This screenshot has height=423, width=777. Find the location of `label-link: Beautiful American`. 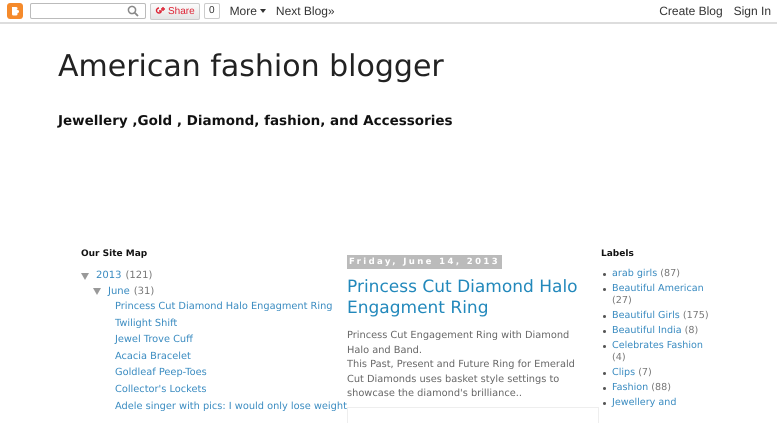

label-link: Beautiful American is located at coordinates (658, 288).